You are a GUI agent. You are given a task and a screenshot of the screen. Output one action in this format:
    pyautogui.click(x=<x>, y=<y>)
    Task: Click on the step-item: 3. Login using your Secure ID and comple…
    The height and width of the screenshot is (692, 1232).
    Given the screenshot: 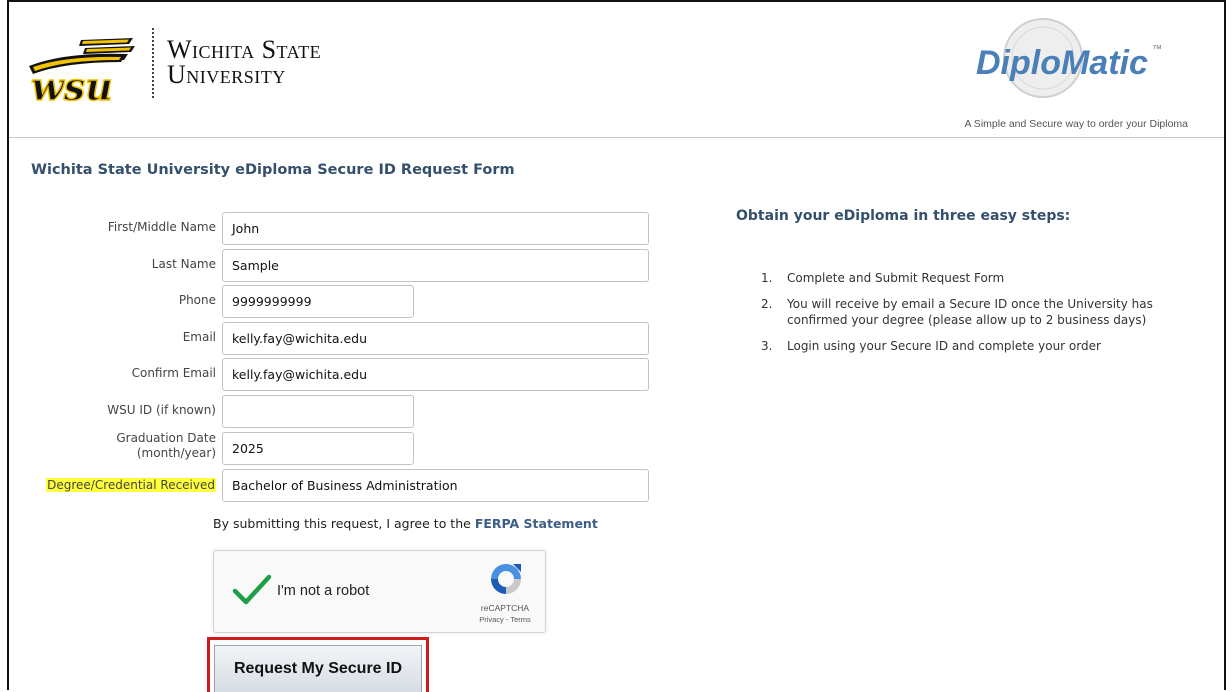 What is the action you would take?
    pyautogui.click(x=986, y=346)
    